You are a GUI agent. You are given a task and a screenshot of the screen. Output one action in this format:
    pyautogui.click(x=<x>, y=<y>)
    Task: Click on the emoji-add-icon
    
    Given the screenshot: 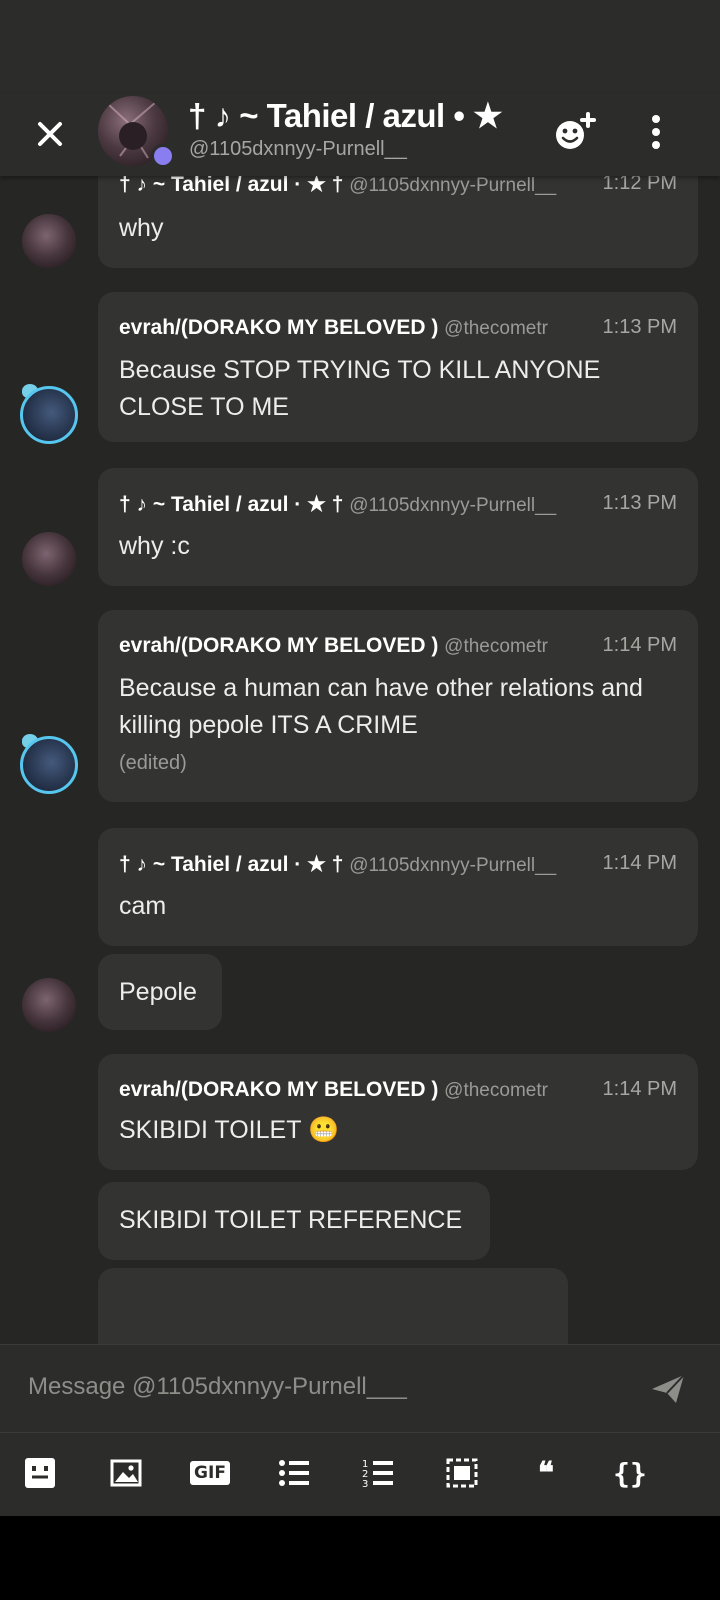 What is the action you would take?
    pyautogui.click(x=576, y=130)
    